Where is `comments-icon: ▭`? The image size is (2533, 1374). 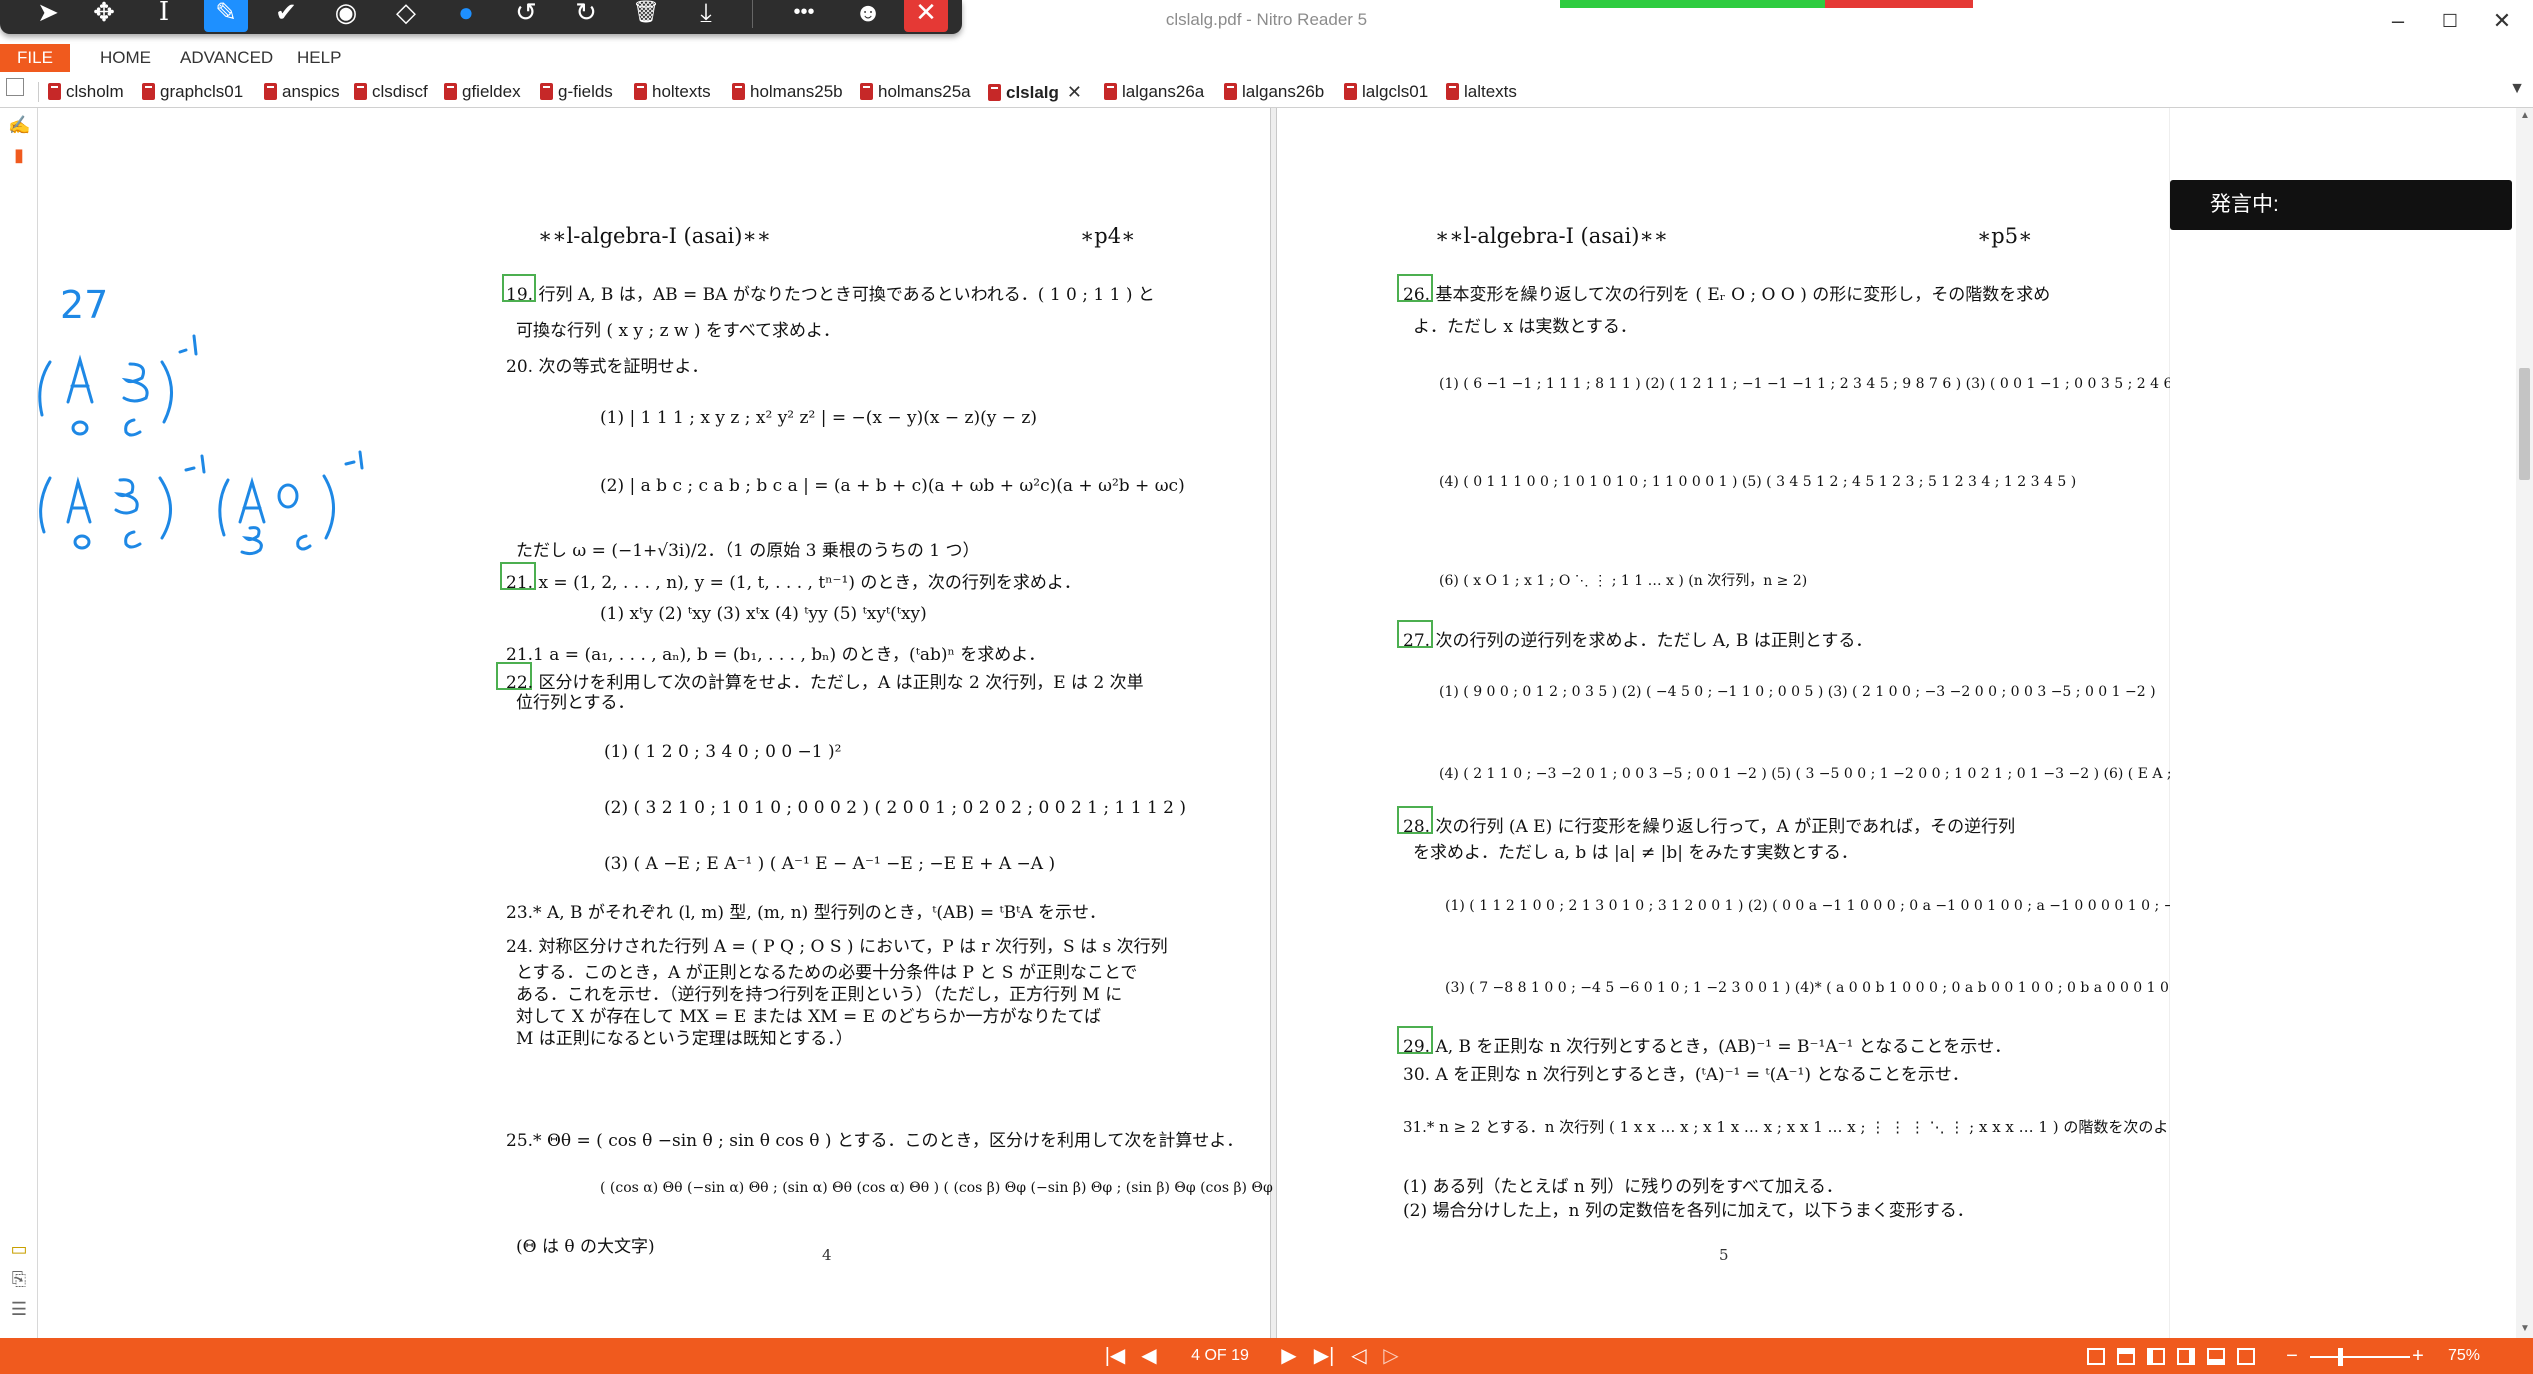
comments-icon: ▭ is located at coordinates (19, 1249).